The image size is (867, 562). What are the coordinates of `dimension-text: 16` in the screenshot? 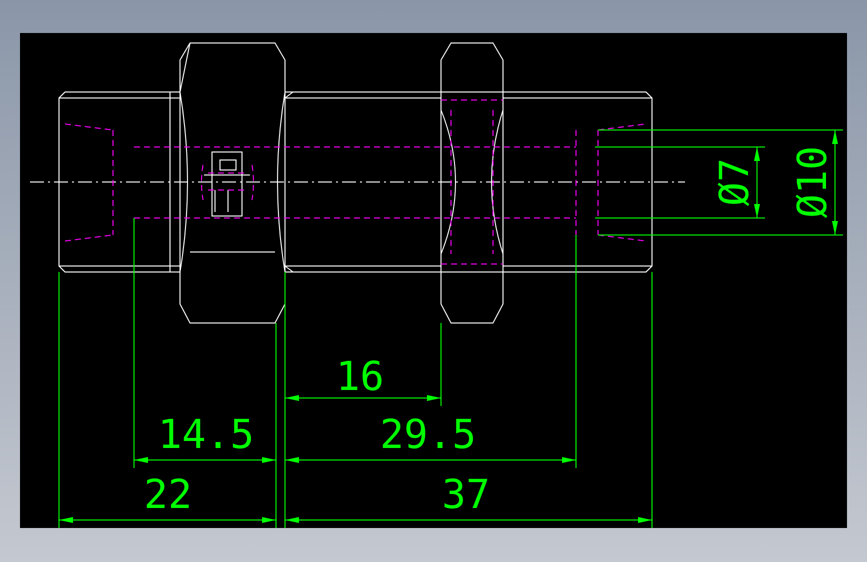 It's located at (360, 377).